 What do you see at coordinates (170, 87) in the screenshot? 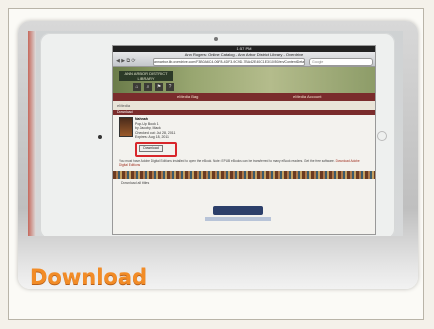
I see `help-icon: ?` at bounding box center [170, 87].